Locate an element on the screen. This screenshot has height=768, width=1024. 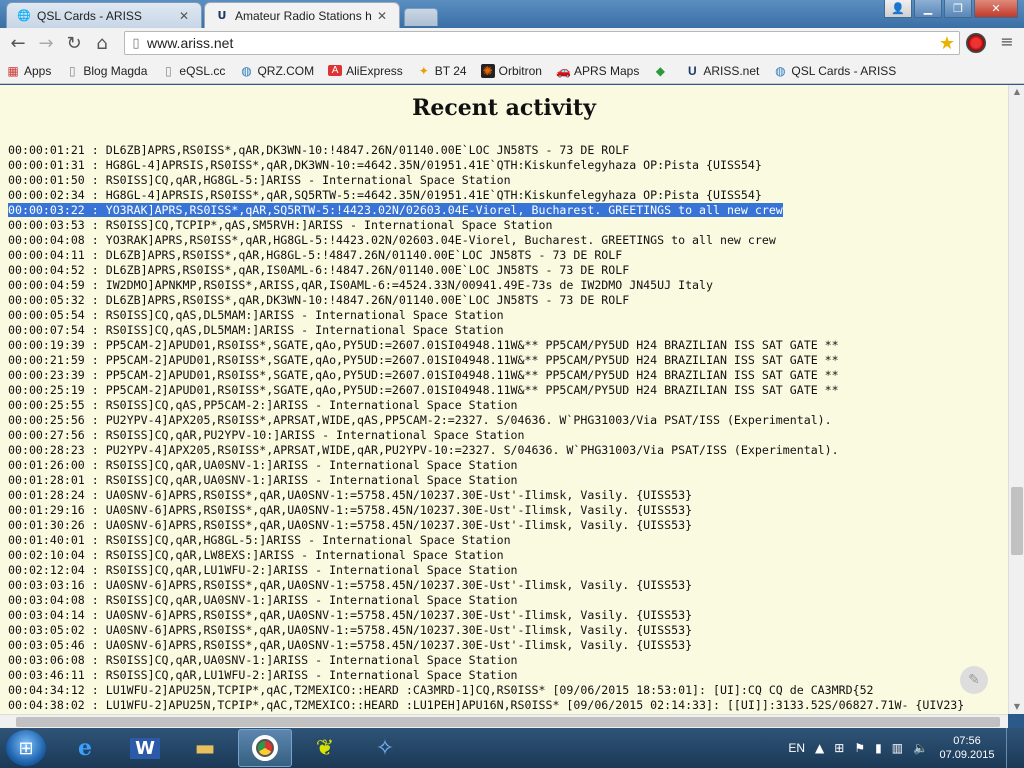
address-bar: ▯ www.ariss.net ★ is located at coordinates (542, 43).